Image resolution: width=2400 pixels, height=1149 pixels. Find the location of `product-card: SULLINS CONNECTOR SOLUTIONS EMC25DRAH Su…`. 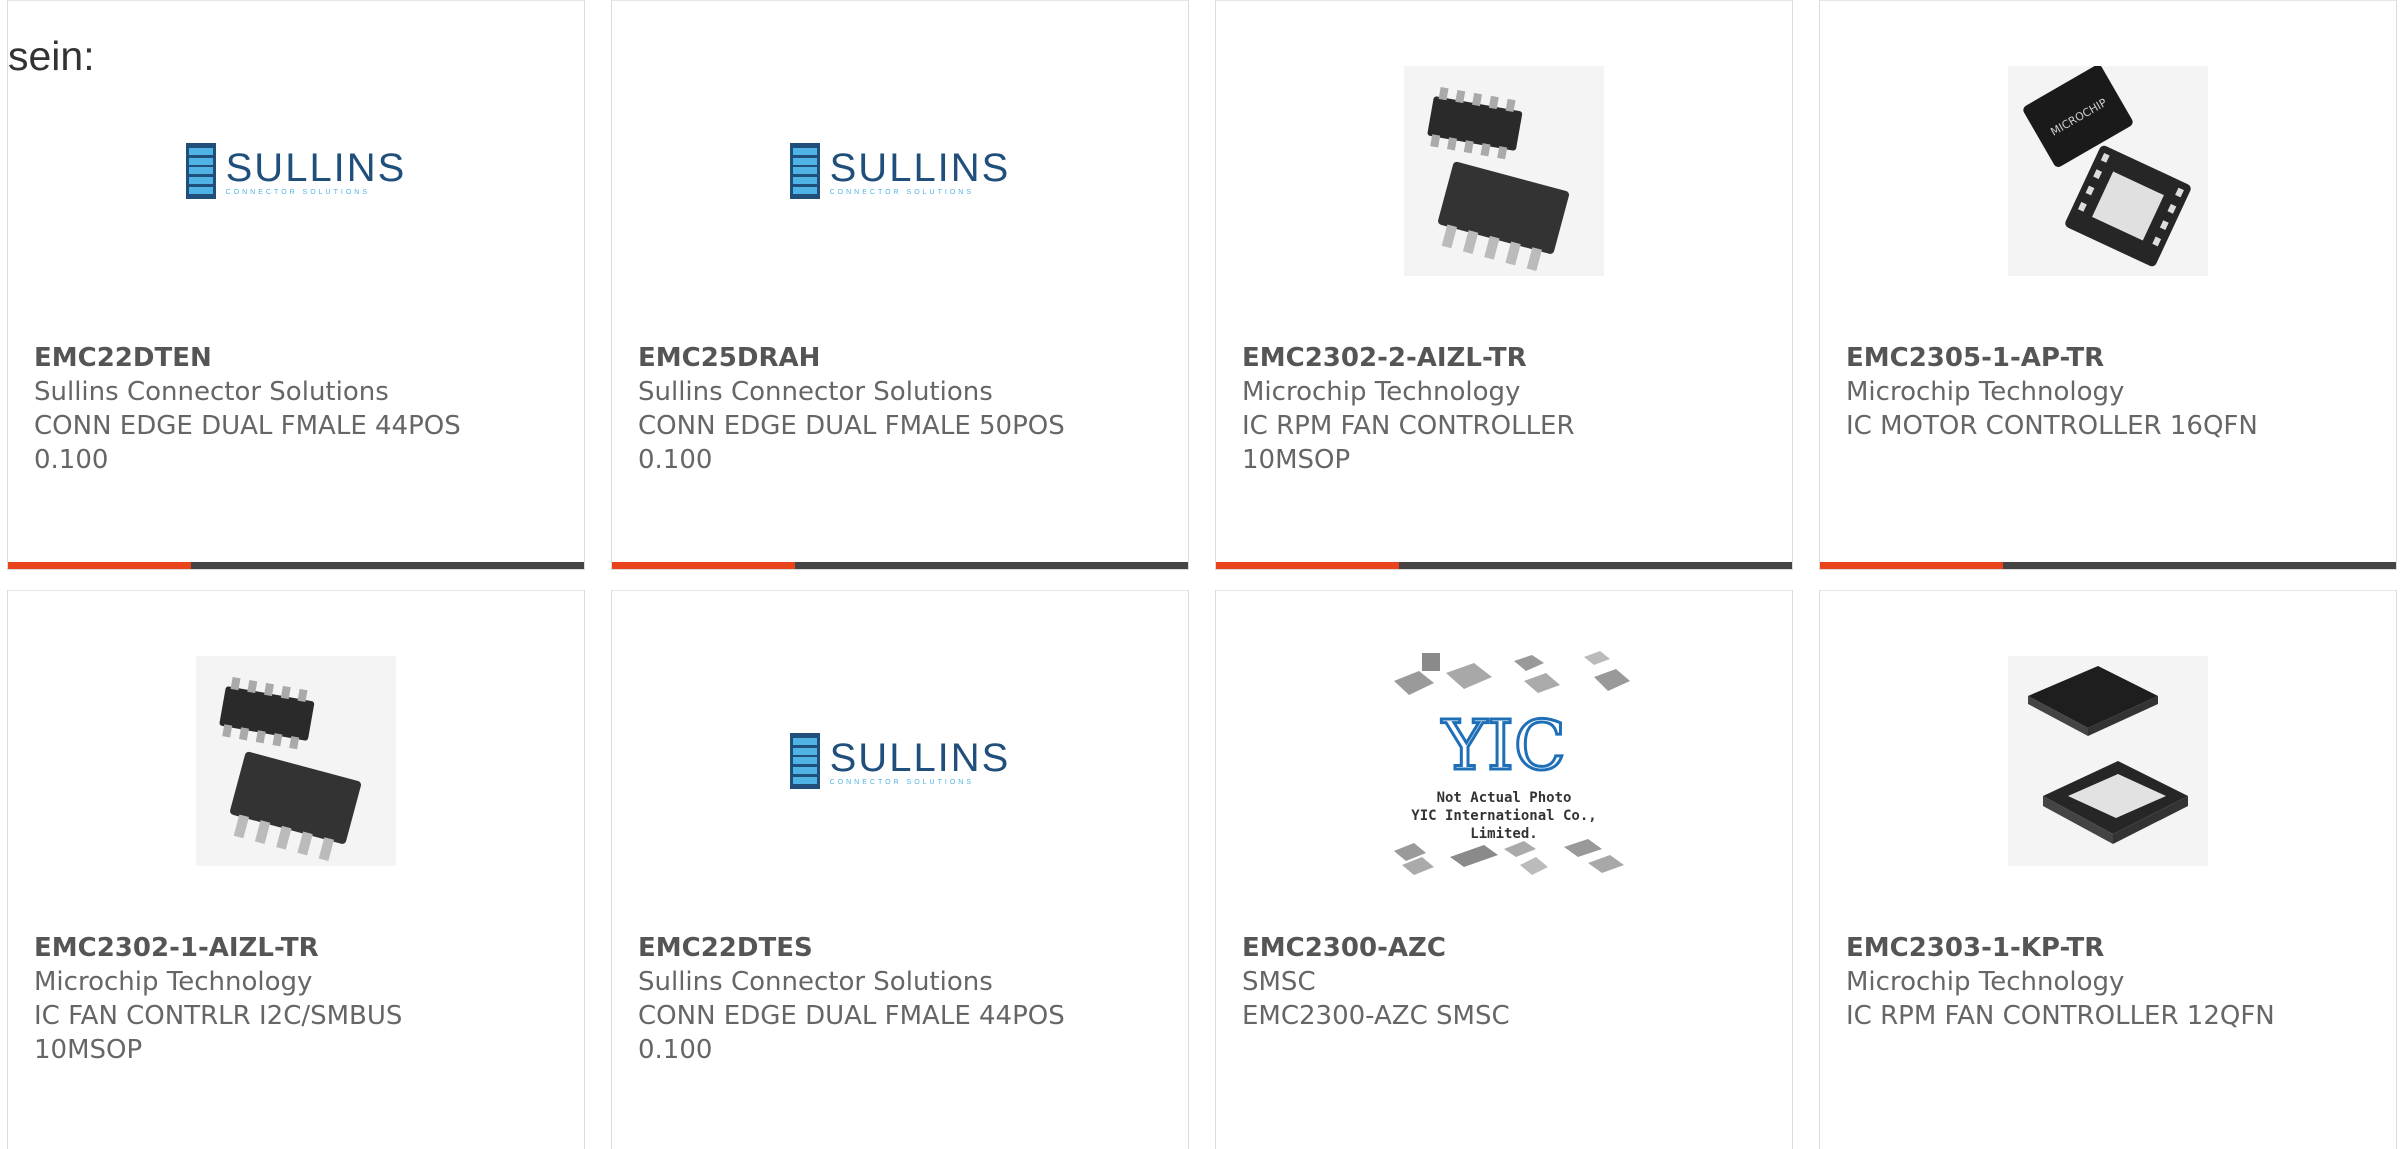

product-card: SULLINS CONNECTOR SOLUTIONS EMC25DRAH Su… is located at coordinates (900, 285).